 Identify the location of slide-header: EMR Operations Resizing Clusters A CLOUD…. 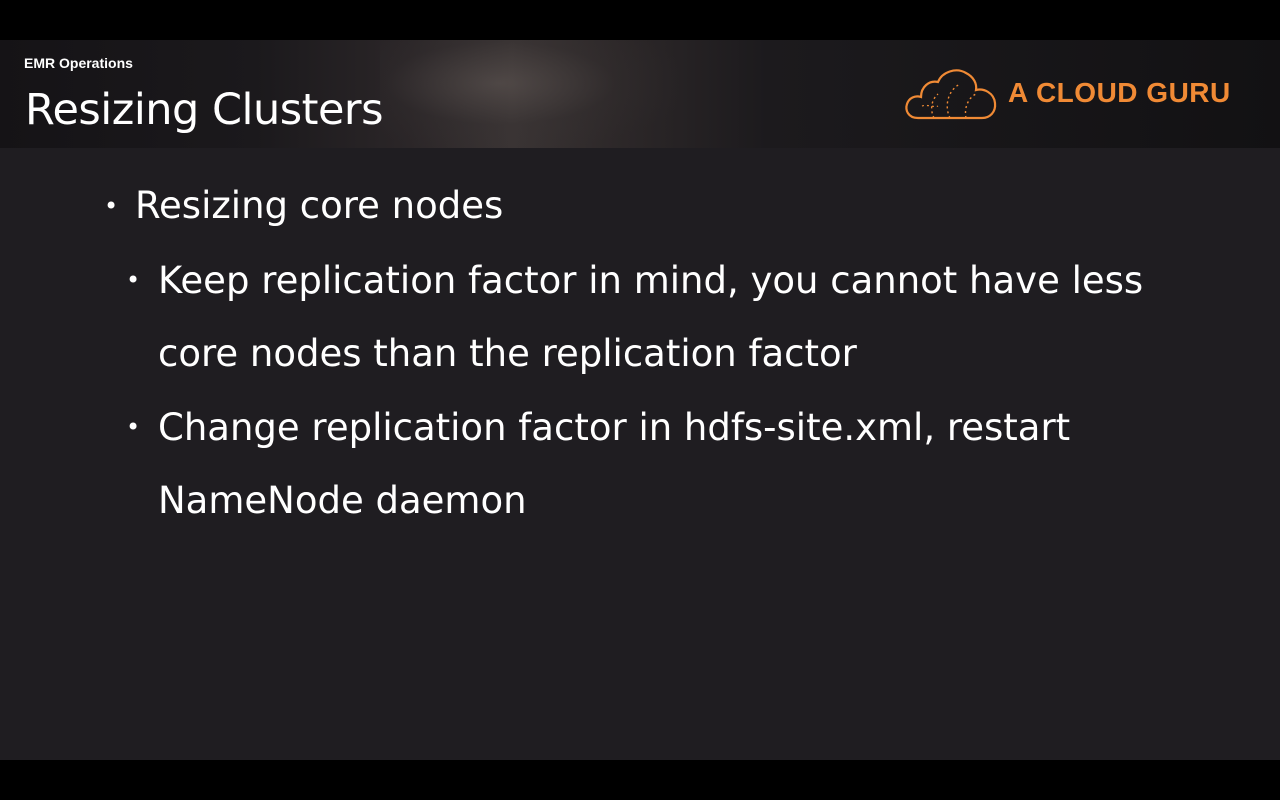
(640, 94).